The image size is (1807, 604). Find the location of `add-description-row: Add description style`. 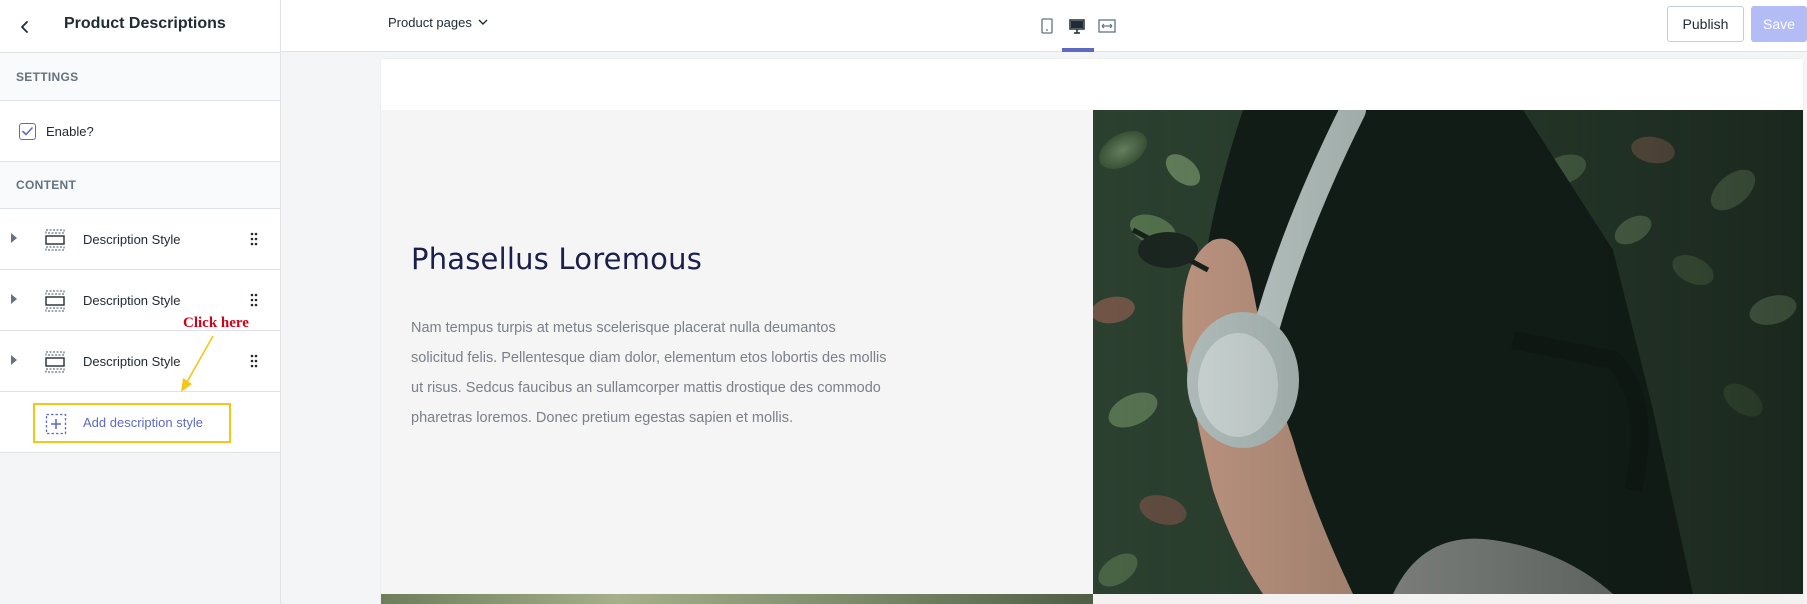

add-description-row: Add description style is located at coordinates (140, 422).